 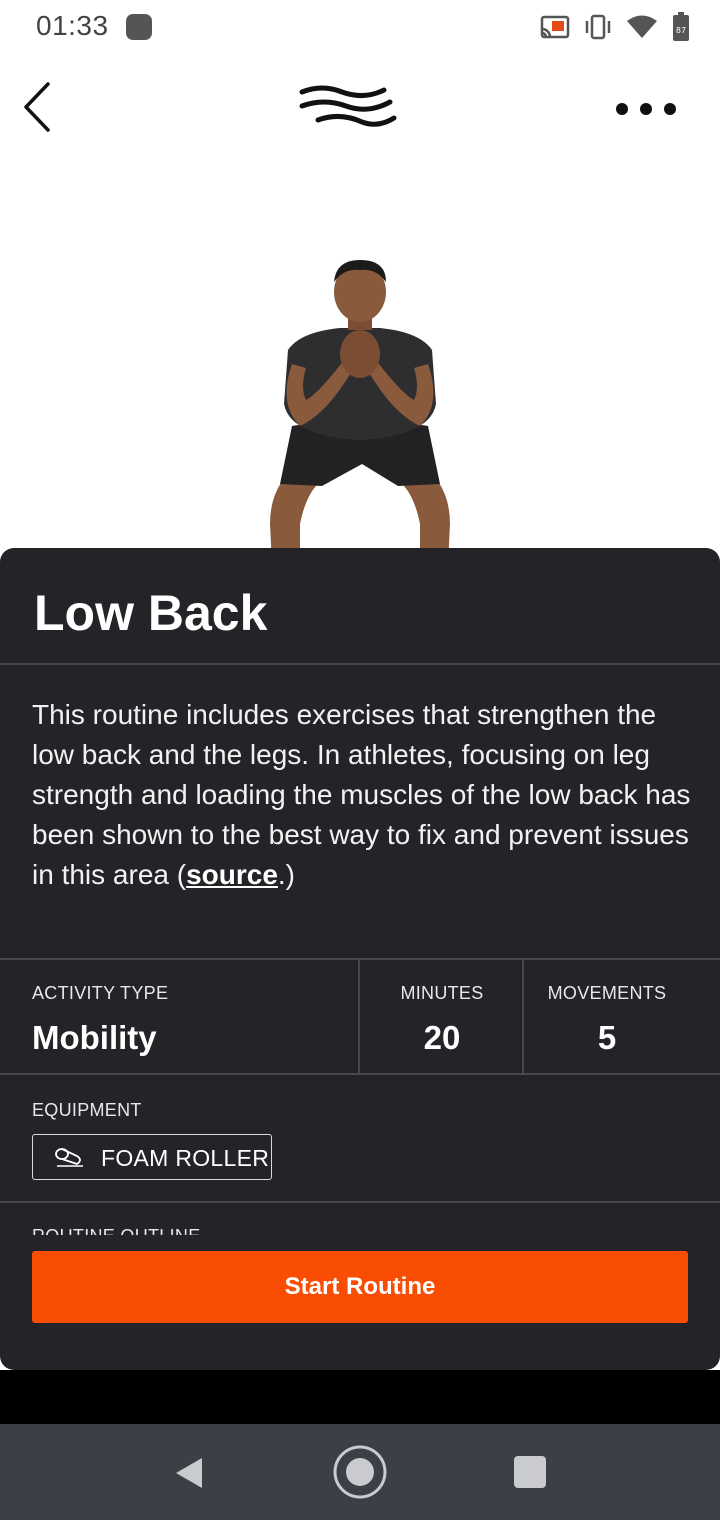 I want to click on routine-outline-label: ROUTINE OUTLINE, so click(x=116, y=1229).